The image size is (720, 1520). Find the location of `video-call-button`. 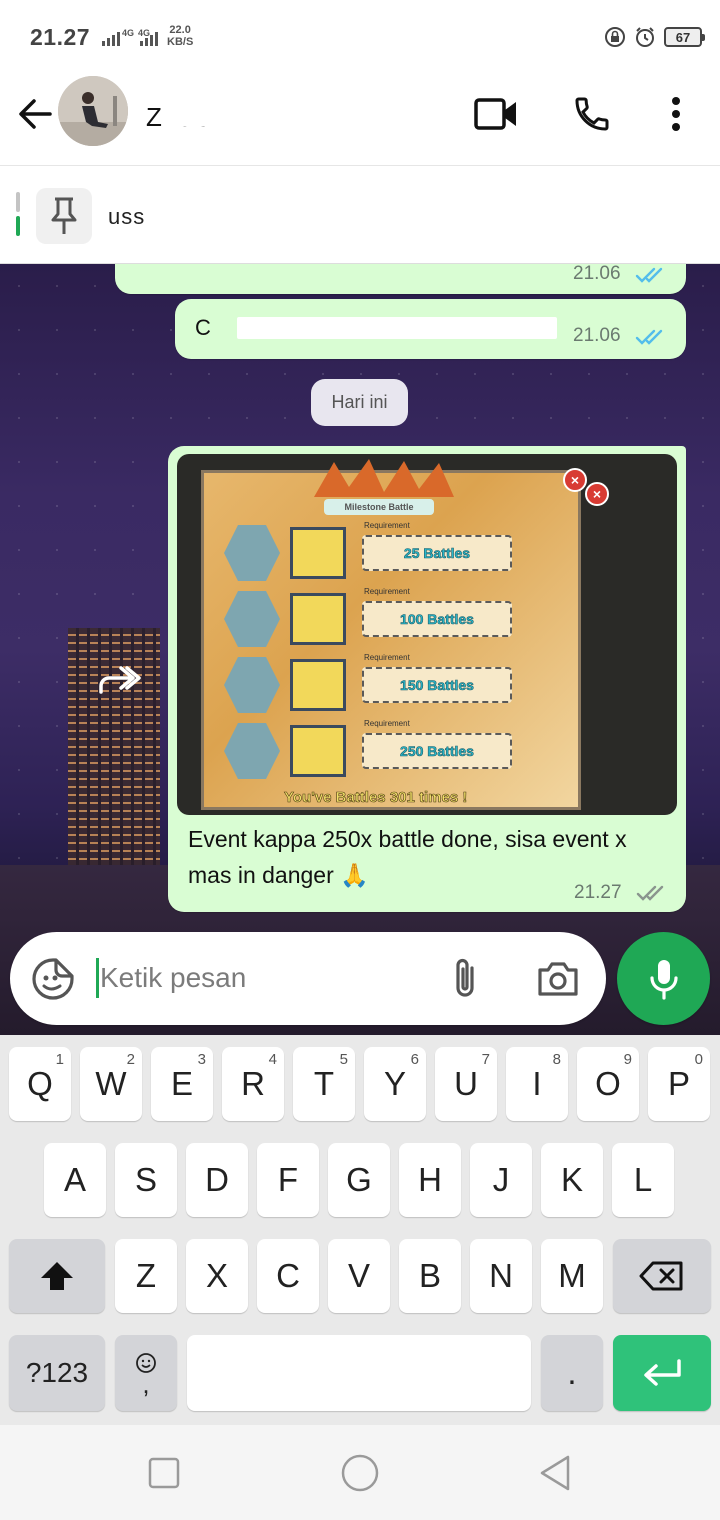

video-call-button is located at coordinates (496, 114).